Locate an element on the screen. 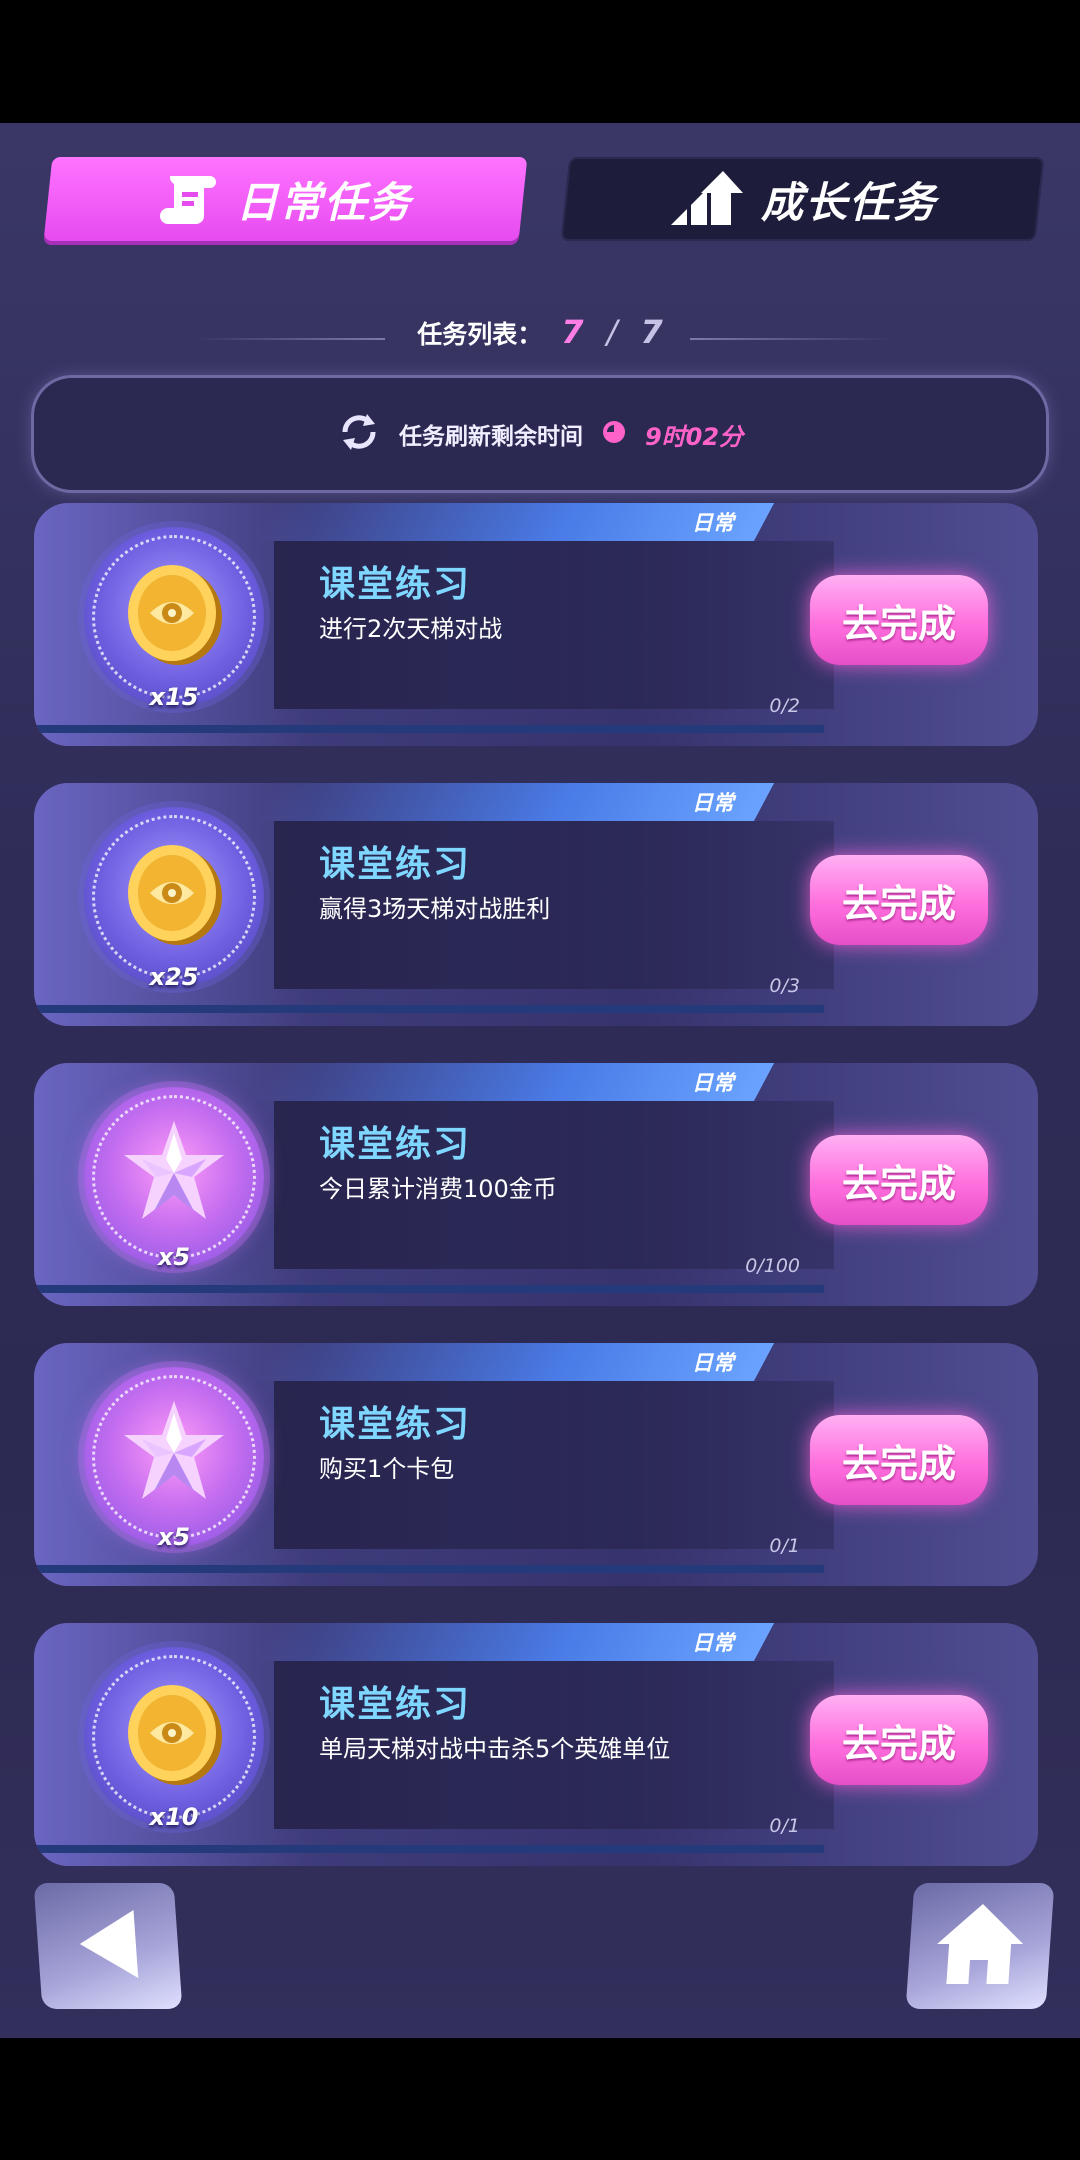 The height and width of the screenshot is (2160, 1080). home-button is located at coordinates (980, 1946).